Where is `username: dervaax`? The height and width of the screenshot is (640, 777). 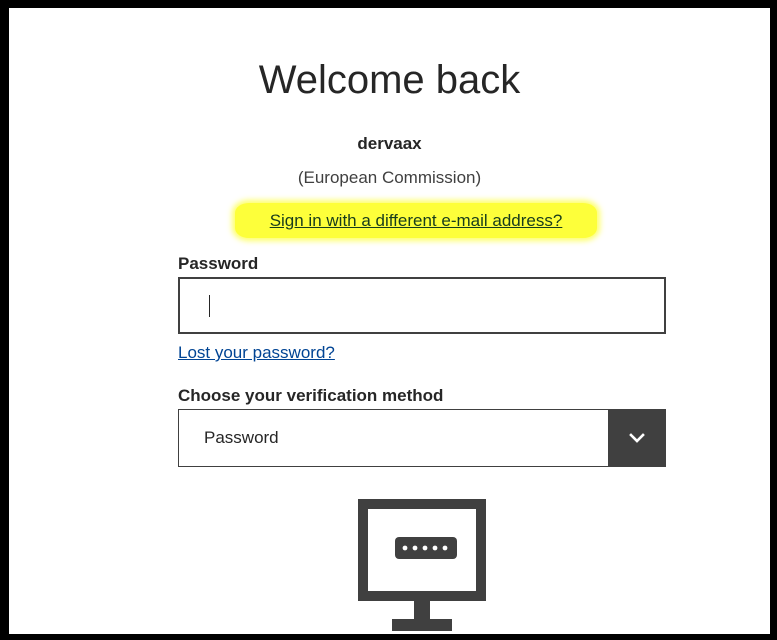 username: dervaax is located at coordinates (389, 143).